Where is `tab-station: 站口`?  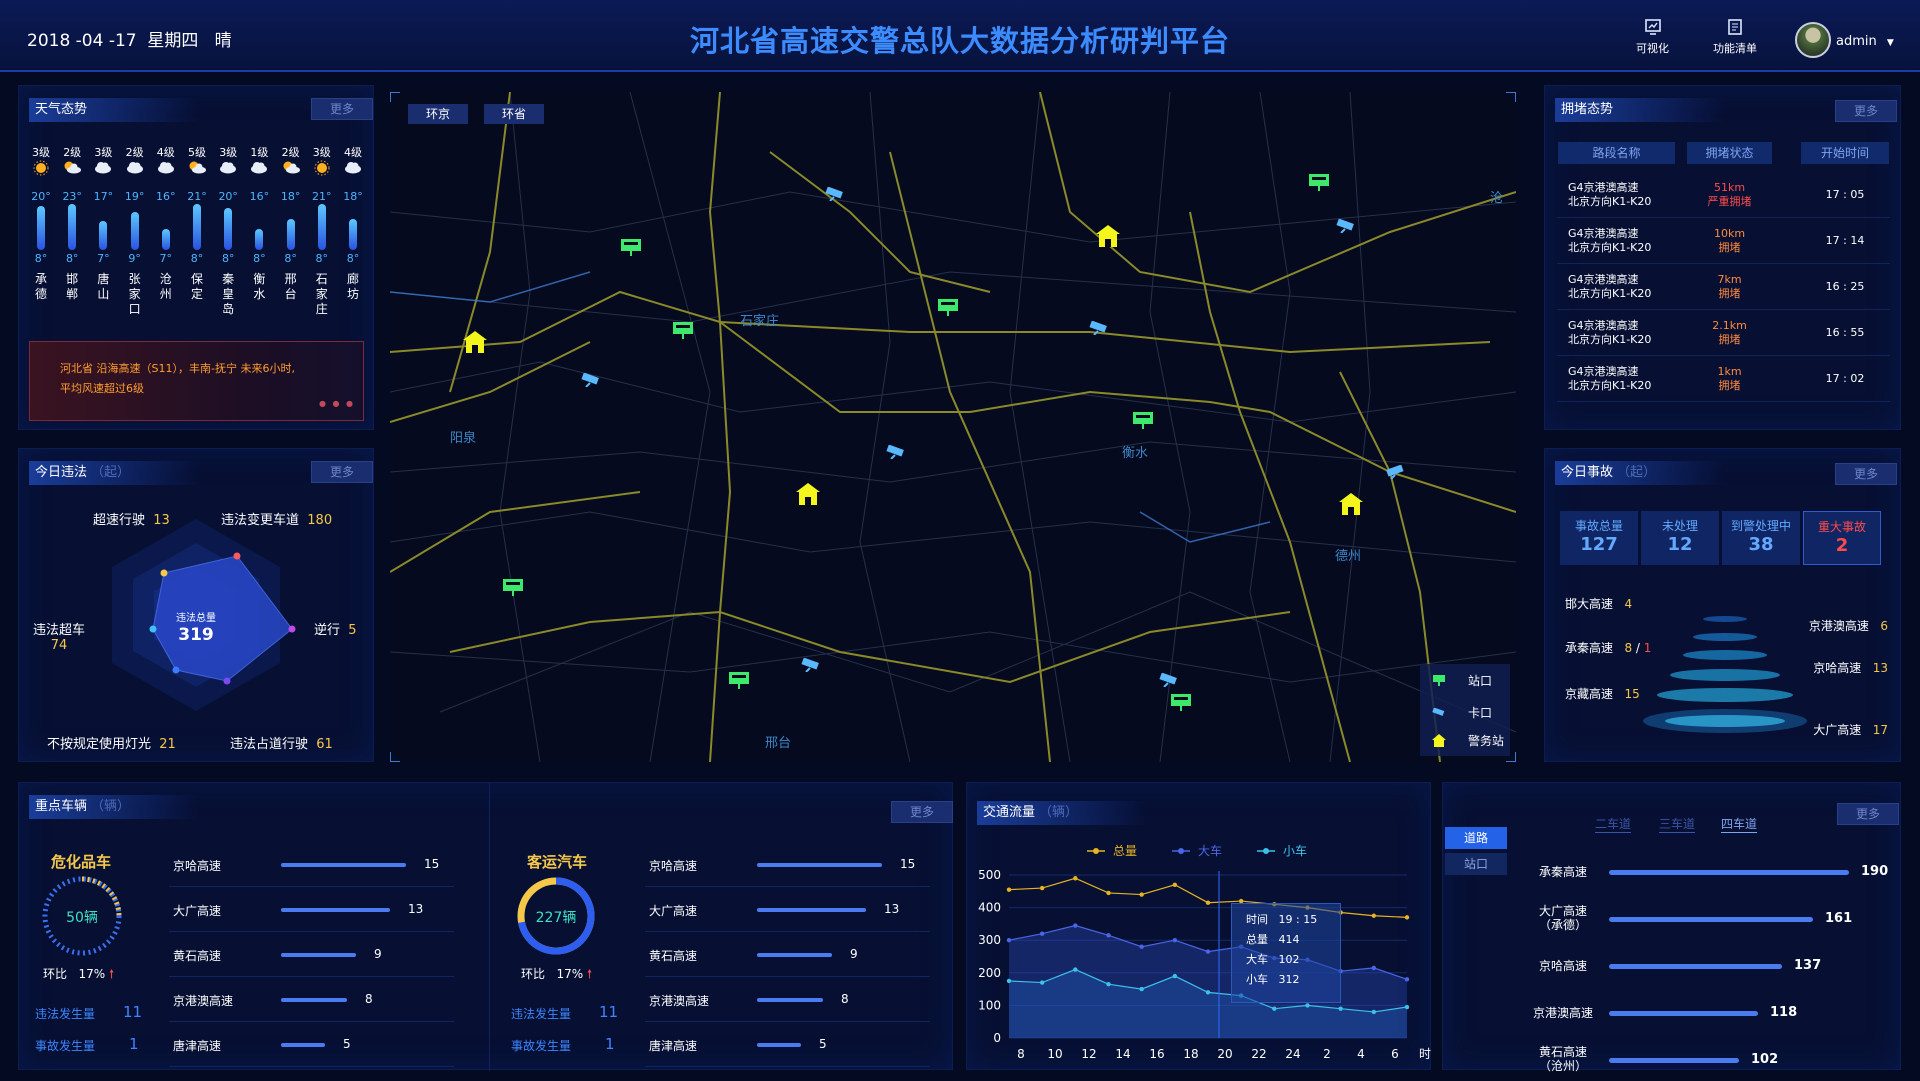 tab-station: 站口 is located at coordinates (1476, 864).